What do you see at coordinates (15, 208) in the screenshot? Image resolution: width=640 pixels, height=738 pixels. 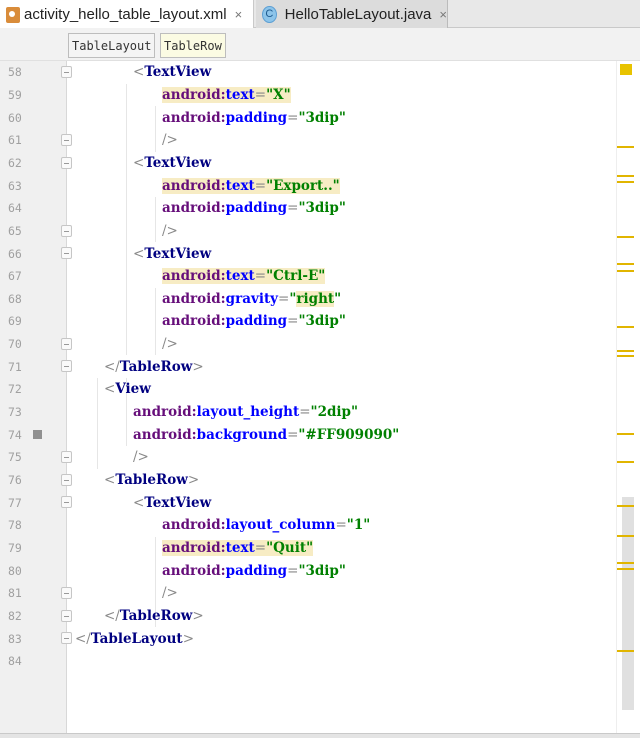 I see `line-number: 64` at bounding box center [15, 208].